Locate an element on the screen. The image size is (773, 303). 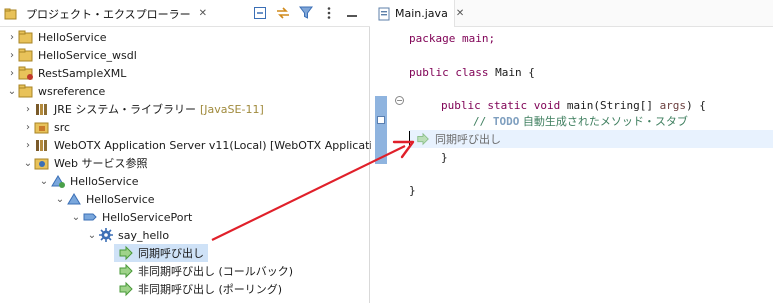
tree-item-wsreference: ⌄ wsreference is located at coordinates (55, 91).